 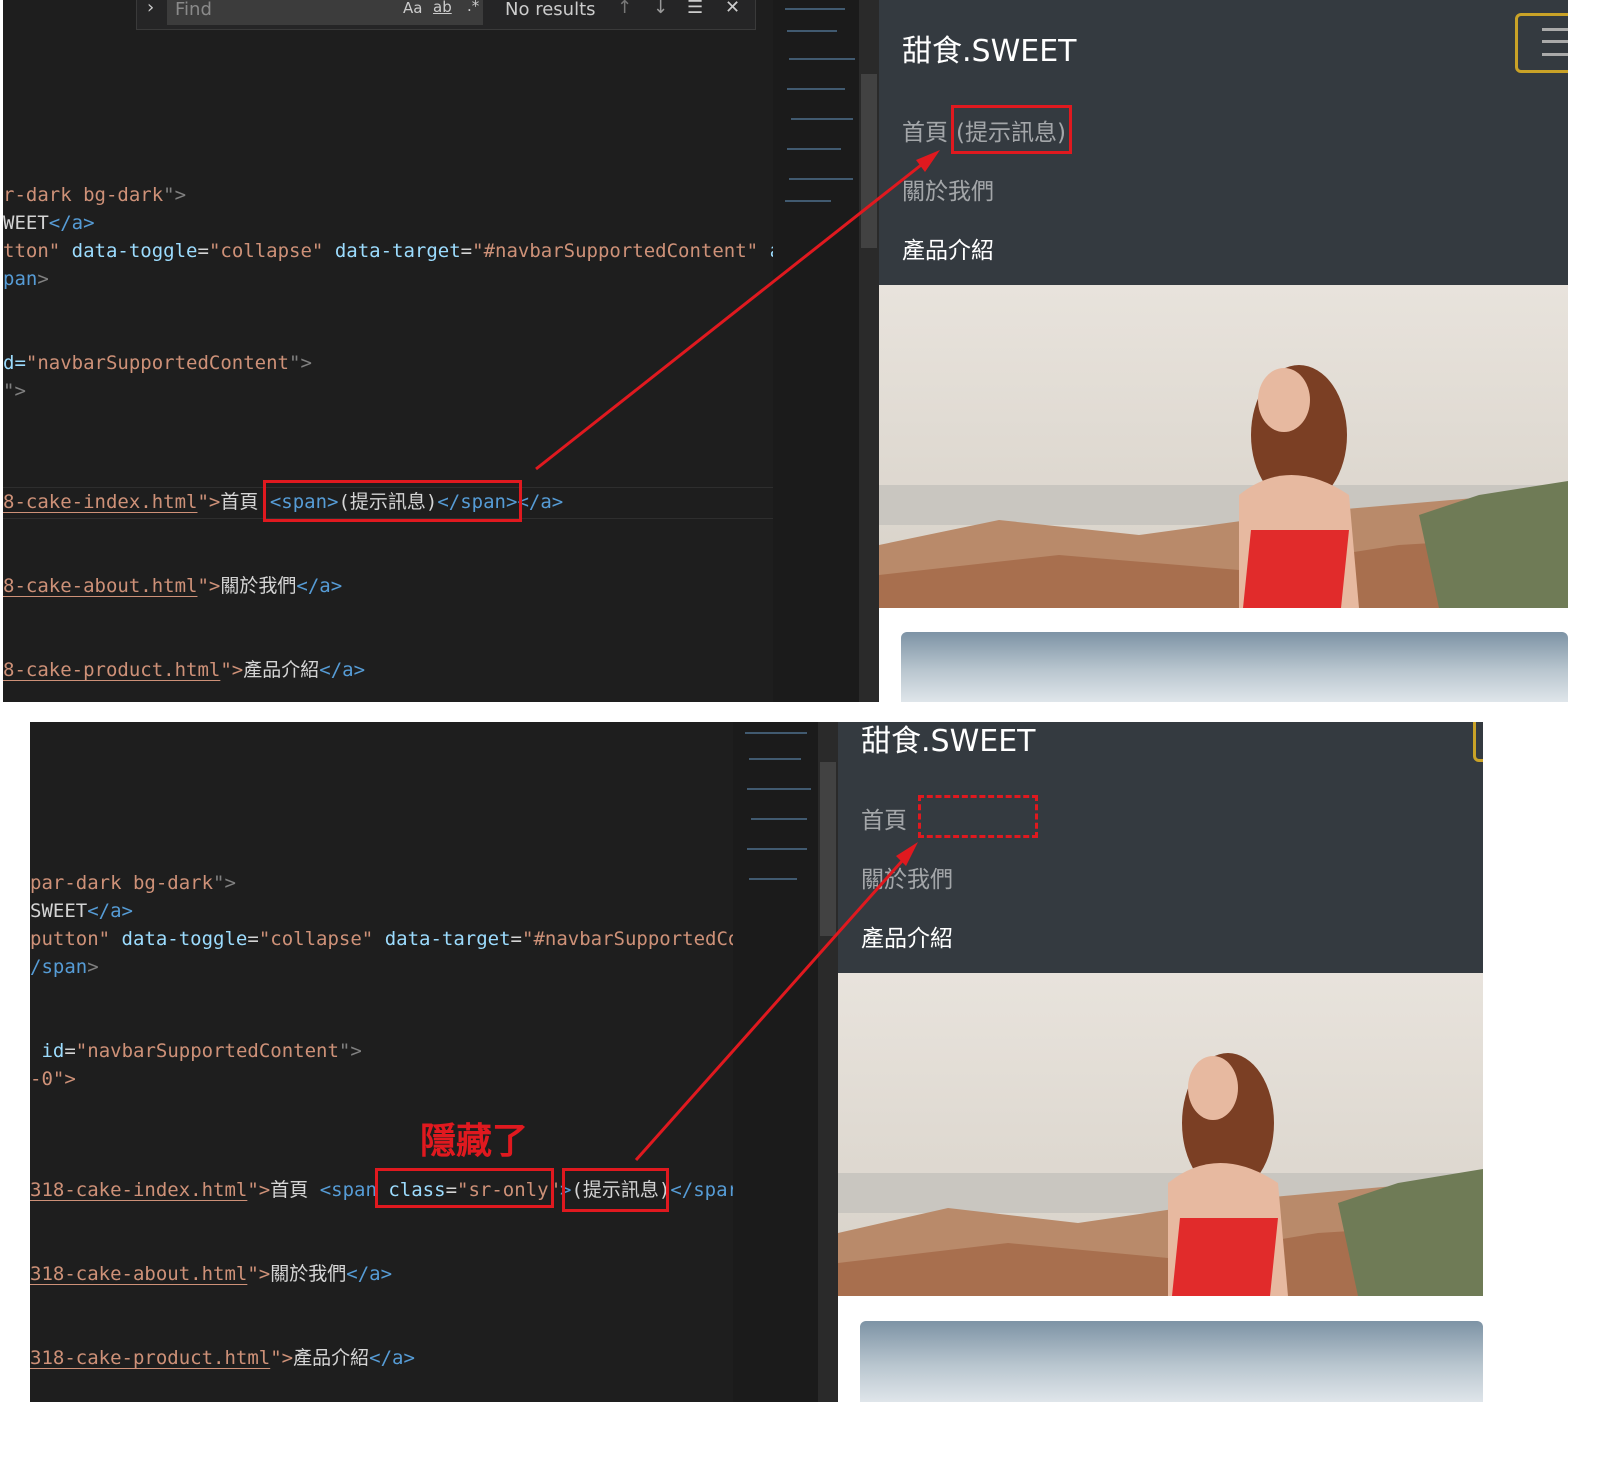 What do you see at coordinates (550, 10) in the screenshot?
I see `find-result-count: No results` at bounding box center [550, 10].